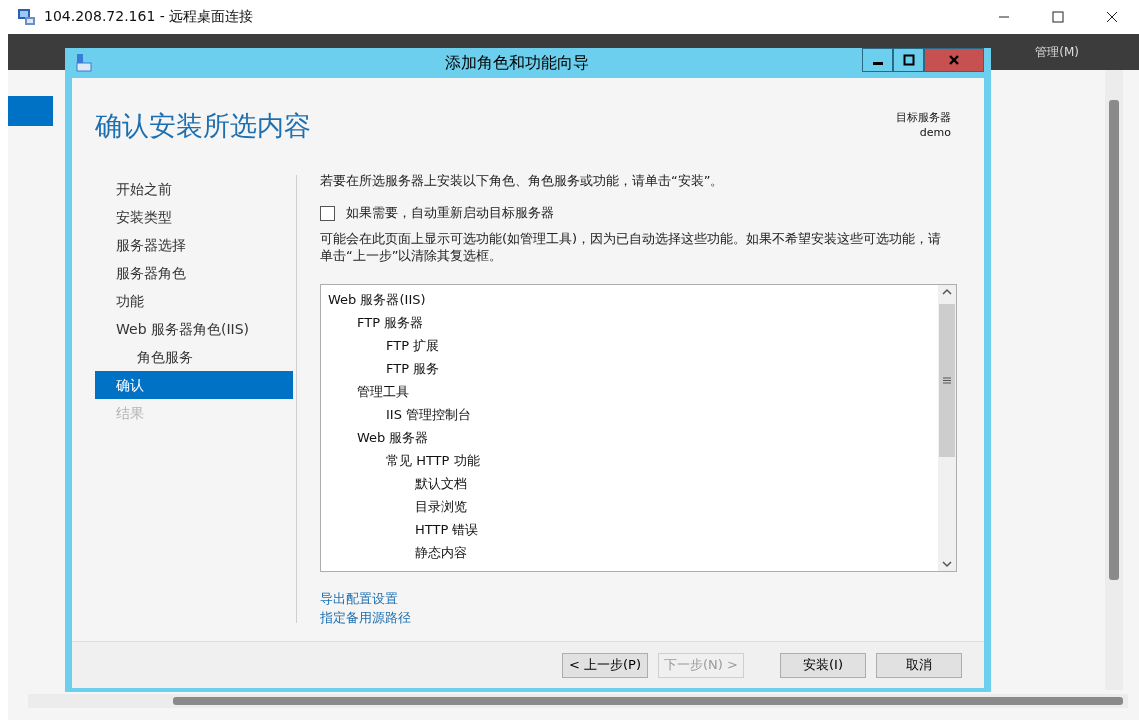 The image size is (1139, 720). What do you see at coordinates (919, 665) in the screenshot?
I see `wizard-button: 取消` at bounding box center [919, 665].